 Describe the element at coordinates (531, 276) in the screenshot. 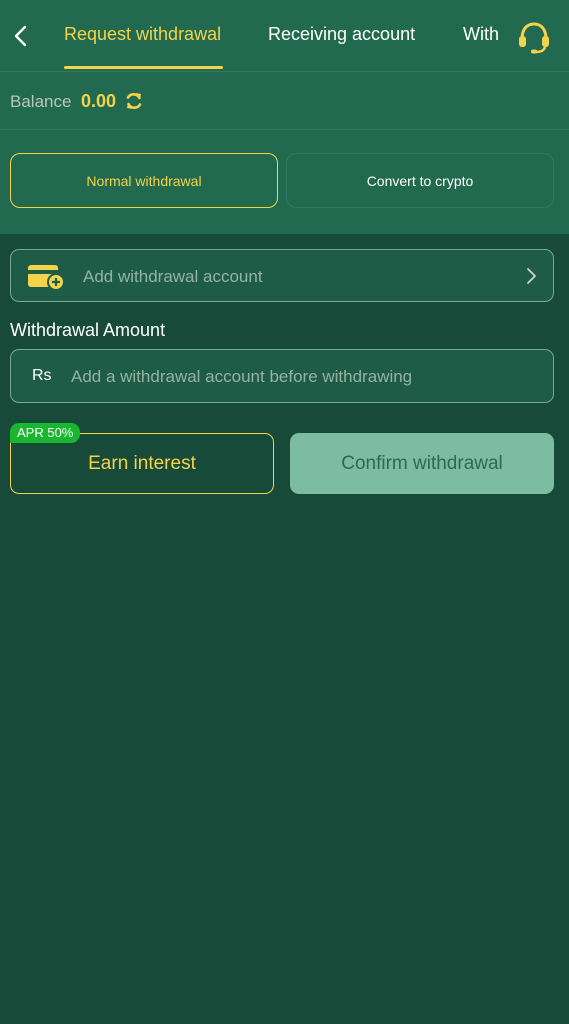

I see `chevron-right-icon` at that location.